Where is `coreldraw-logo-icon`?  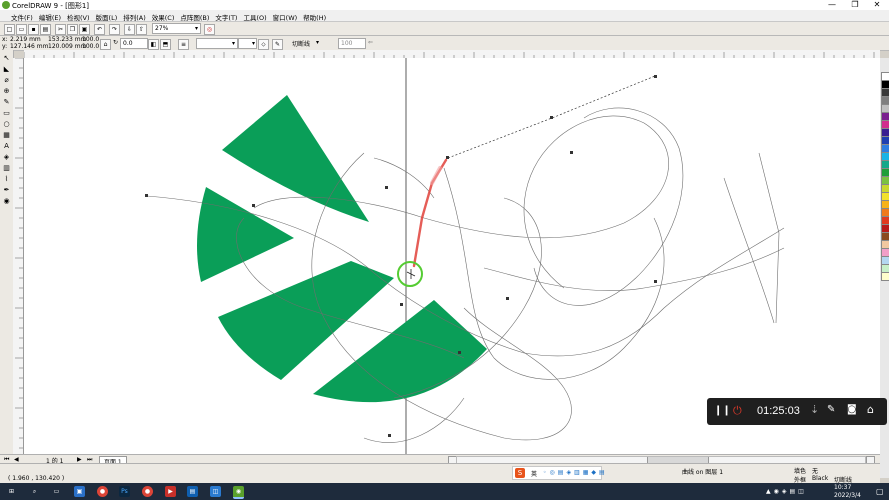 coreldraw-logo-icon is located at coordinates (6, 5).